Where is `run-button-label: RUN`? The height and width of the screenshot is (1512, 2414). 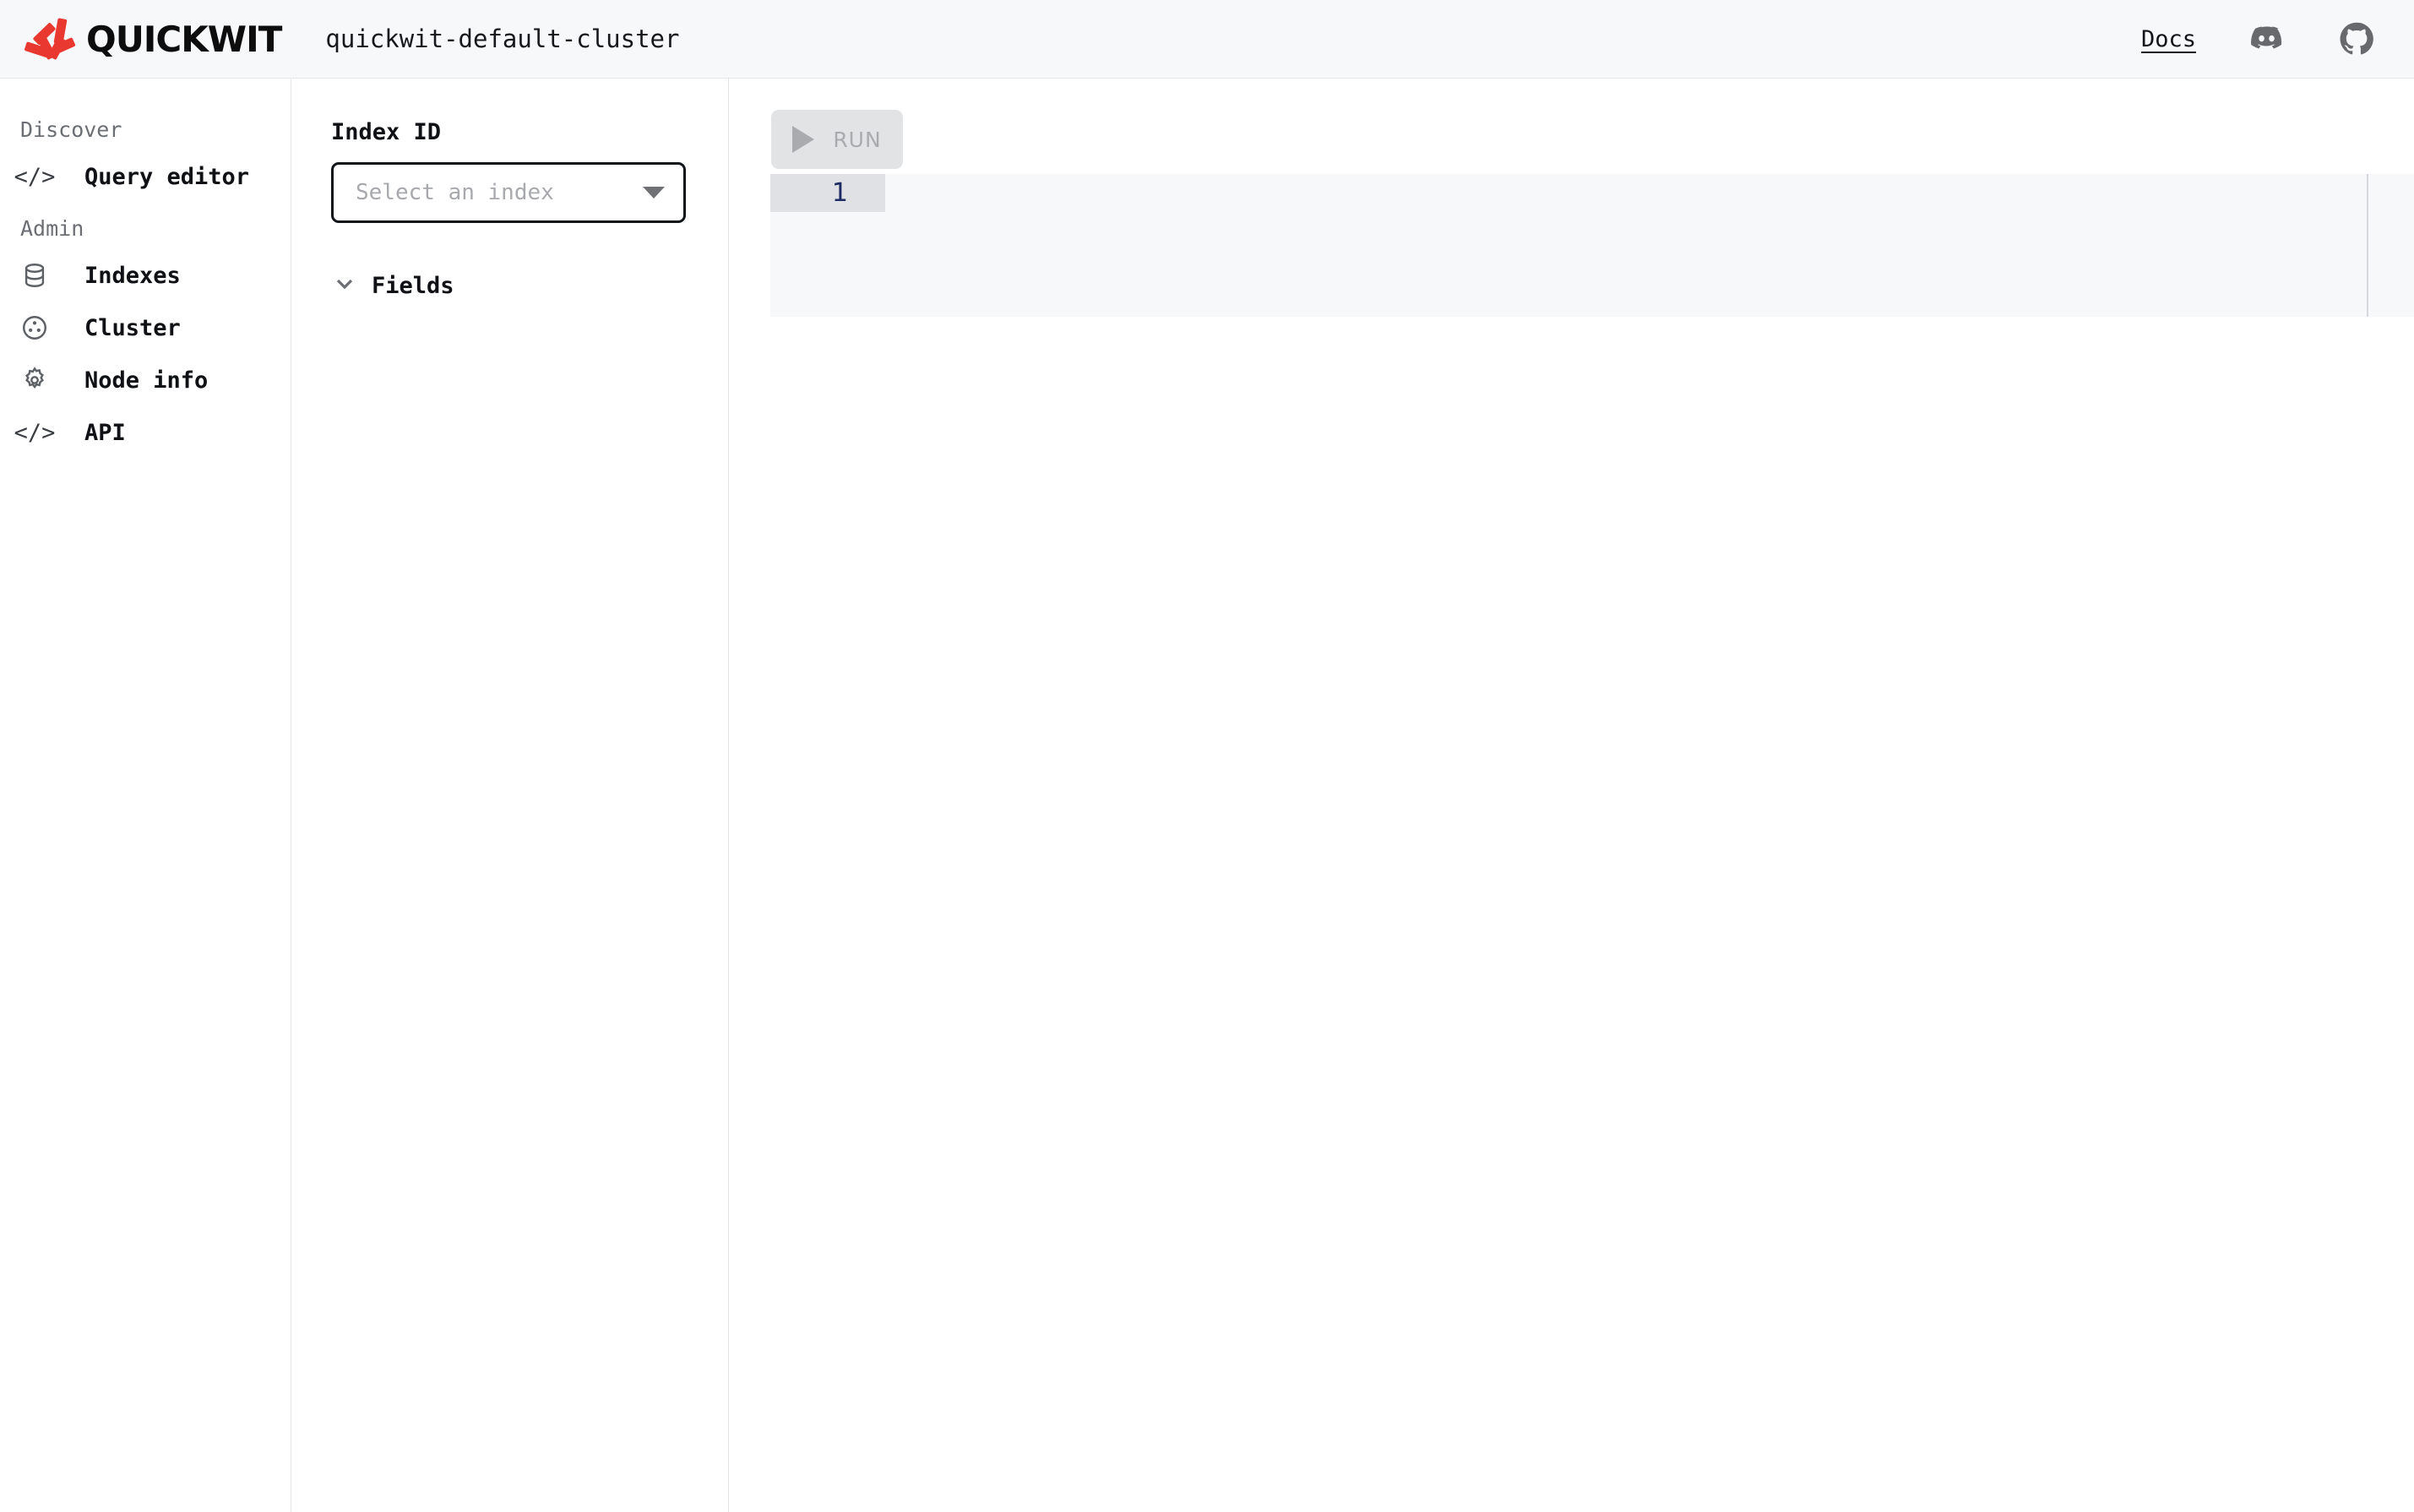
run-button-label: RUN is located at coordinates (858, 140).